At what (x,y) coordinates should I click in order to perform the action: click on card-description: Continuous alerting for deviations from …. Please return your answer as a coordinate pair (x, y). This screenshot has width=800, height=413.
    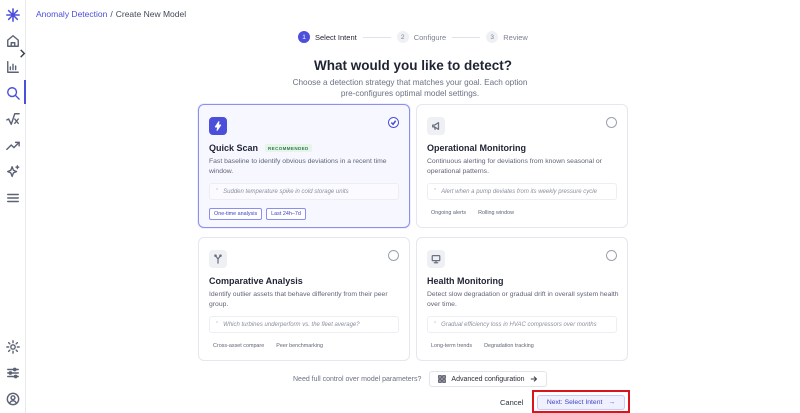
    Looking at the image, I should click on (514, 166).